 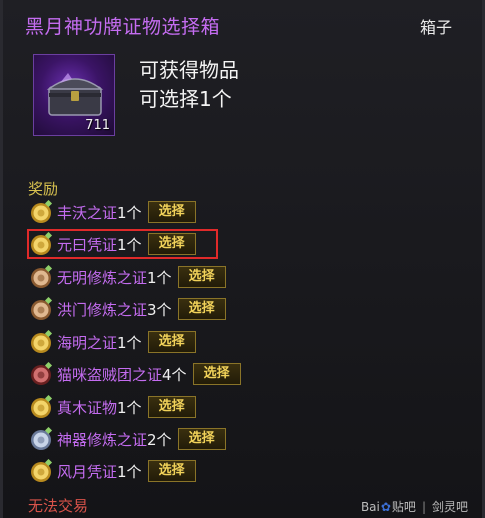 I want to click on reward-quantity: 4个, so click(x=174, y=374).